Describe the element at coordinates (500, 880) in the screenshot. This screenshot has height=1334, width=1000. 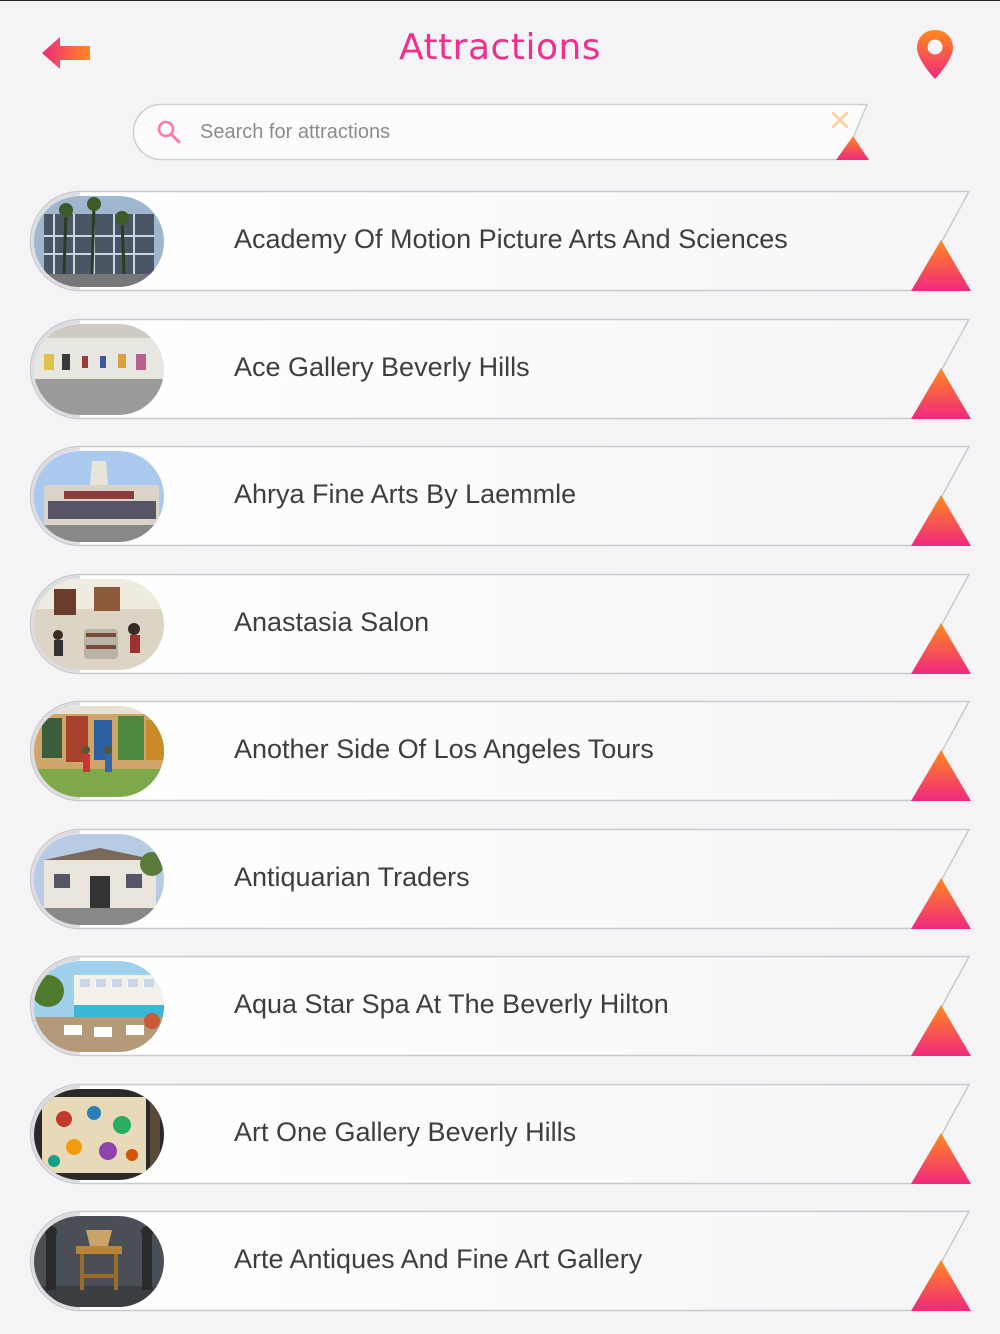
I see `attraction-row: Antiquarian Traders` at that location.